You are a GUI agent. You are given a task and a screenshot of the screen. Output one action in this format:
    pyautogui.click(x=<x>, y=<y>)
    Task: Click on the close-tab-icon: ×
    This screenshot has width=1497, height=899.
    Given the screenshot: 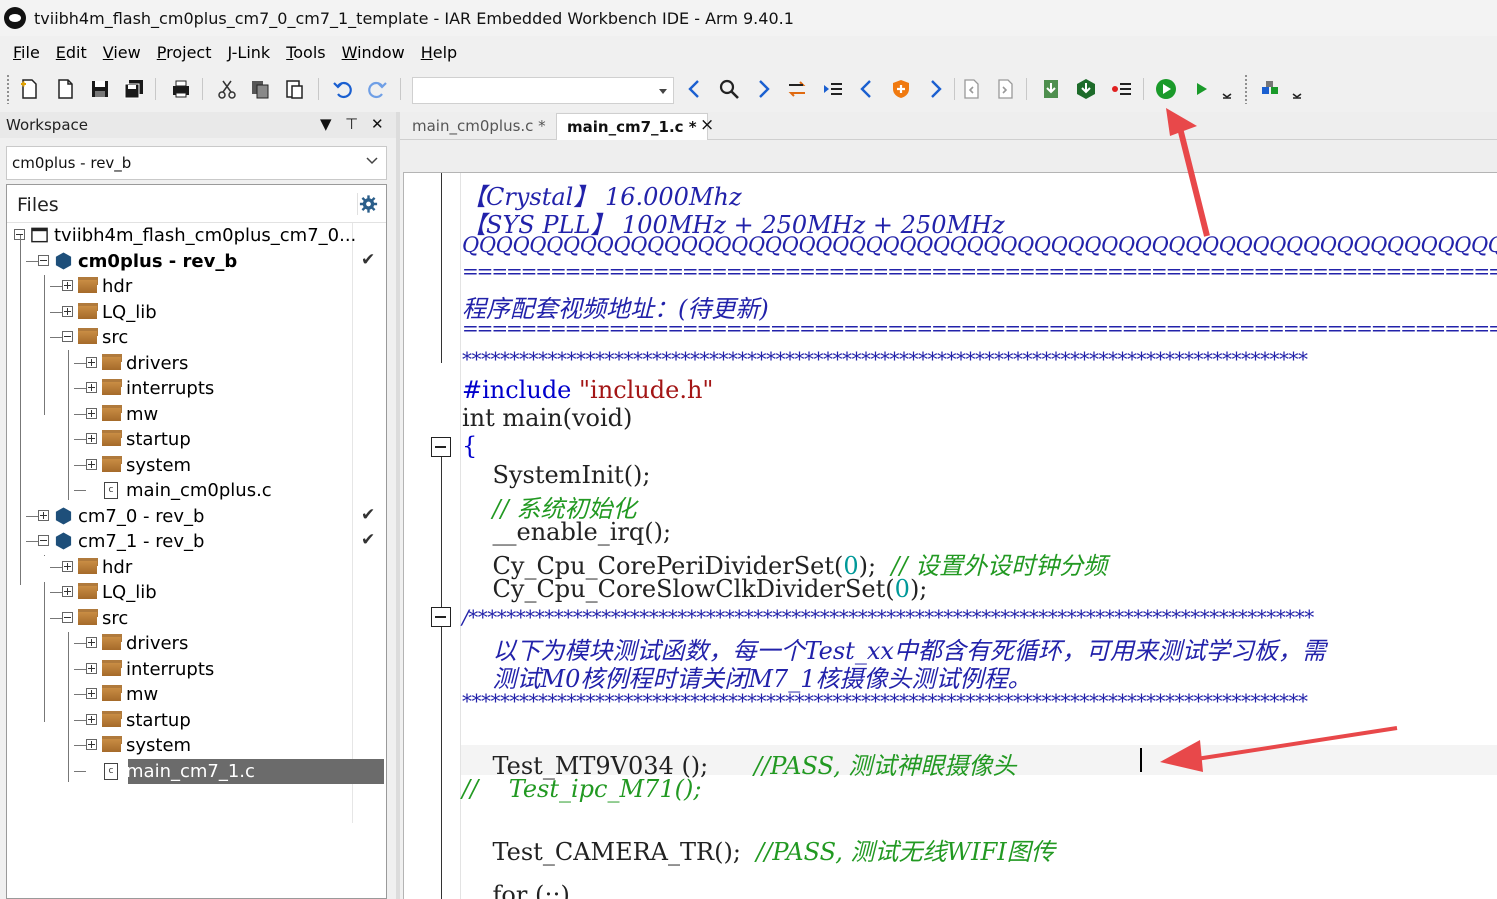 What is the action you would take?
    pyautogui.click(x=707, y=125)
    